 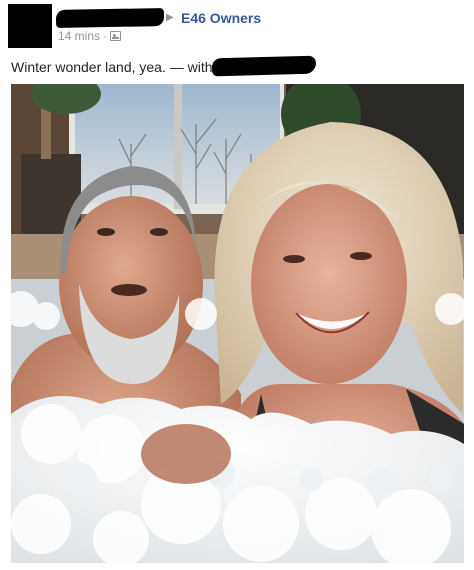 I want to click on redacted-tagged-user, so click(x=264, y=66).